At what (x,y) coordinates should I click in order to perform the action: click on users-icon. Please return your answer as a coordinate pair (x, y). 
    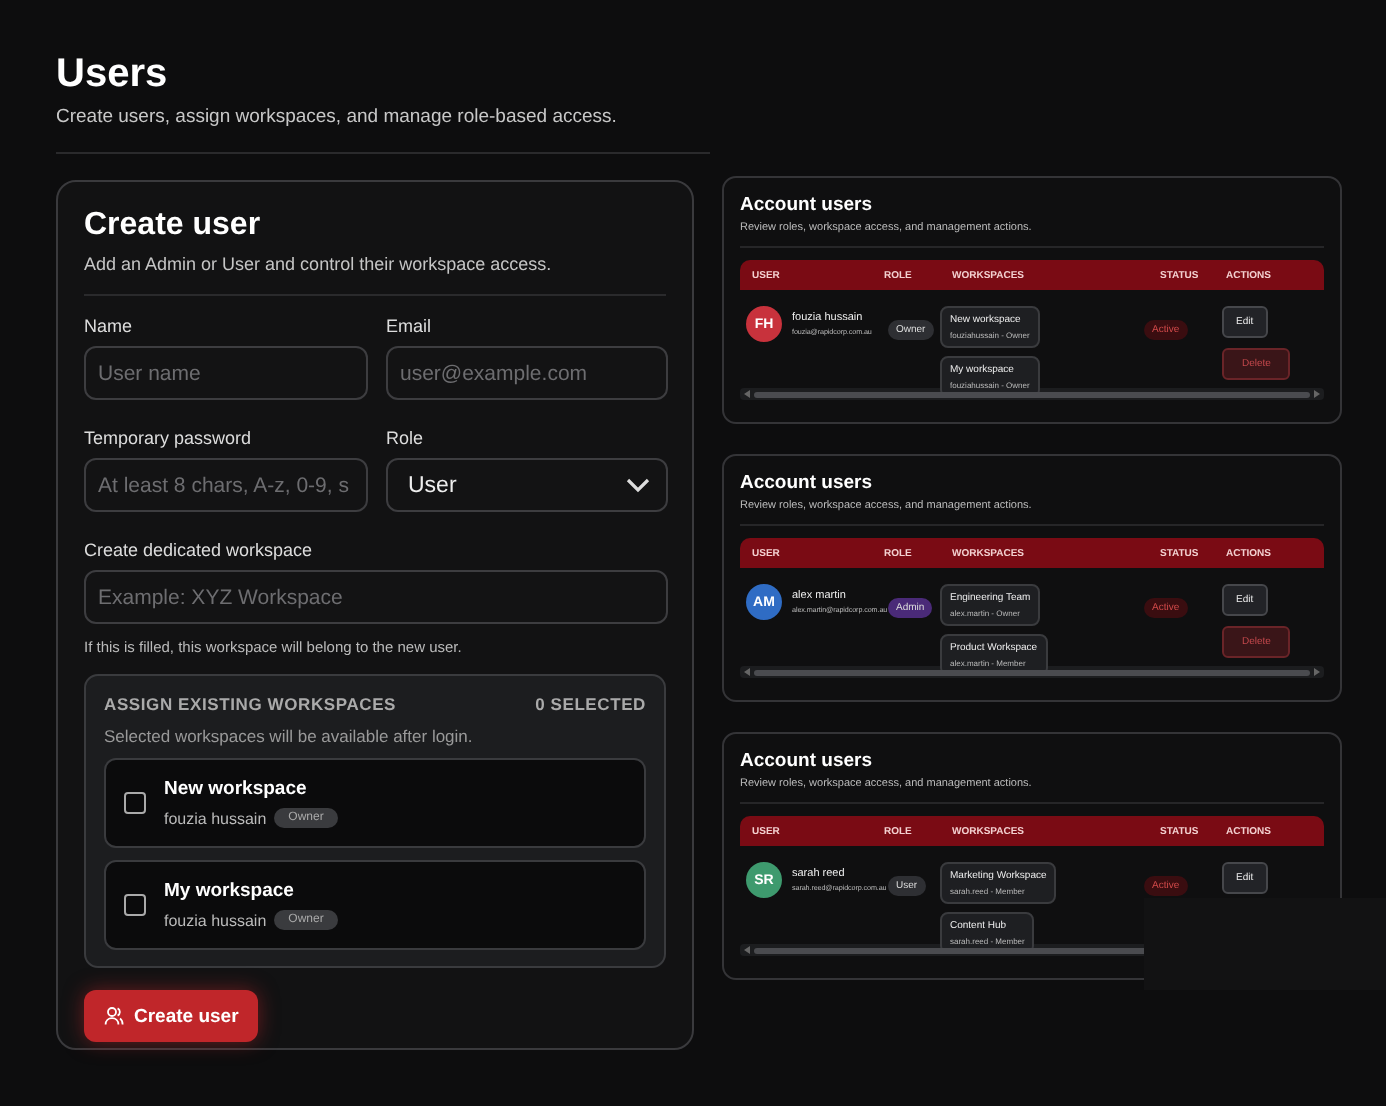
    Looking at the image, I should click on (114, 1016).